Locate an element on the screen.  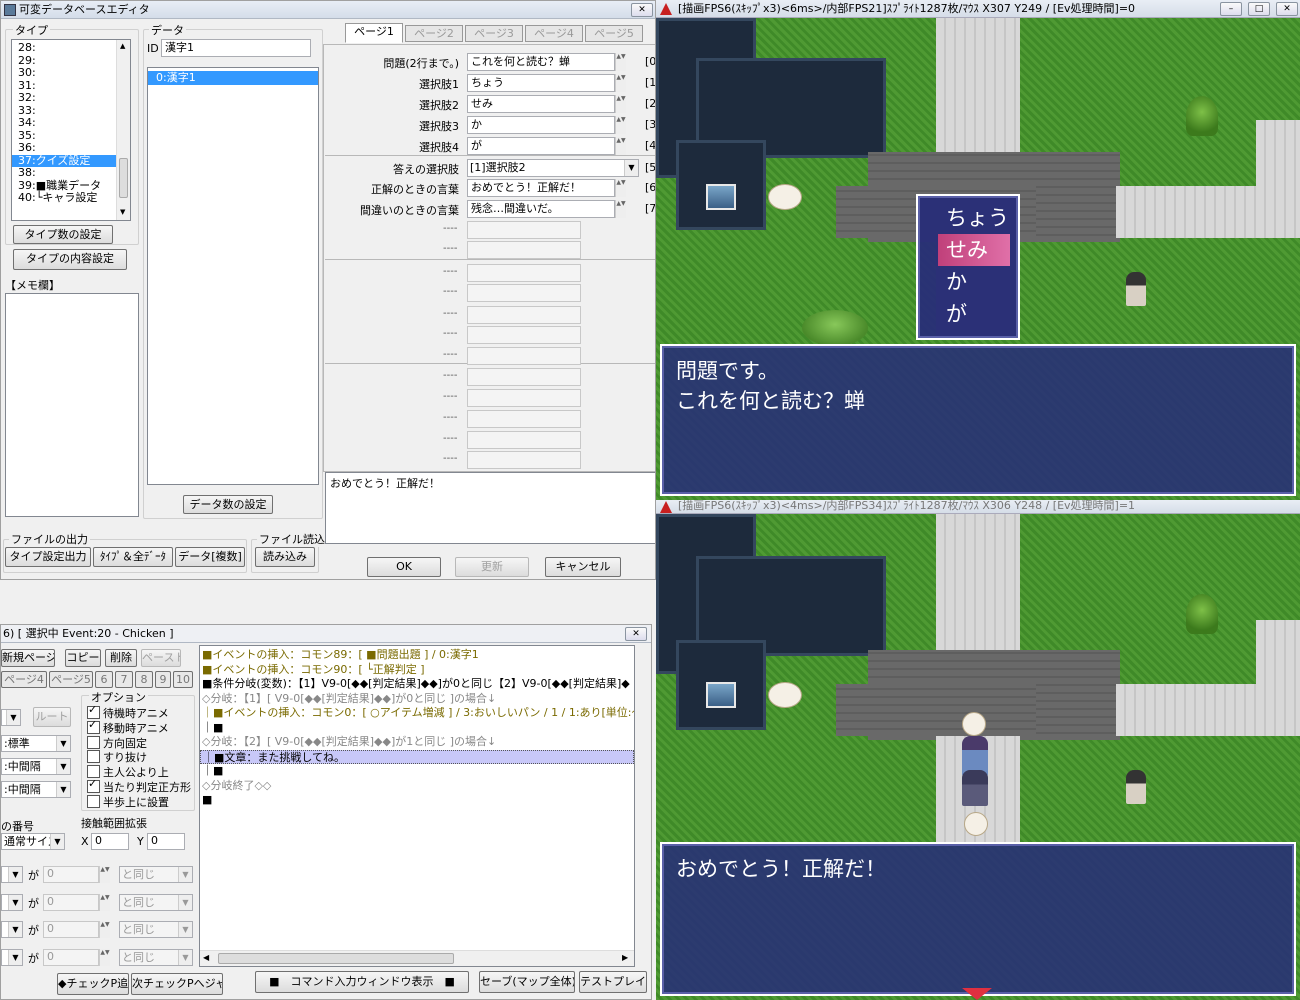
type-list-item: 30: is located at coordinates (64, 73).